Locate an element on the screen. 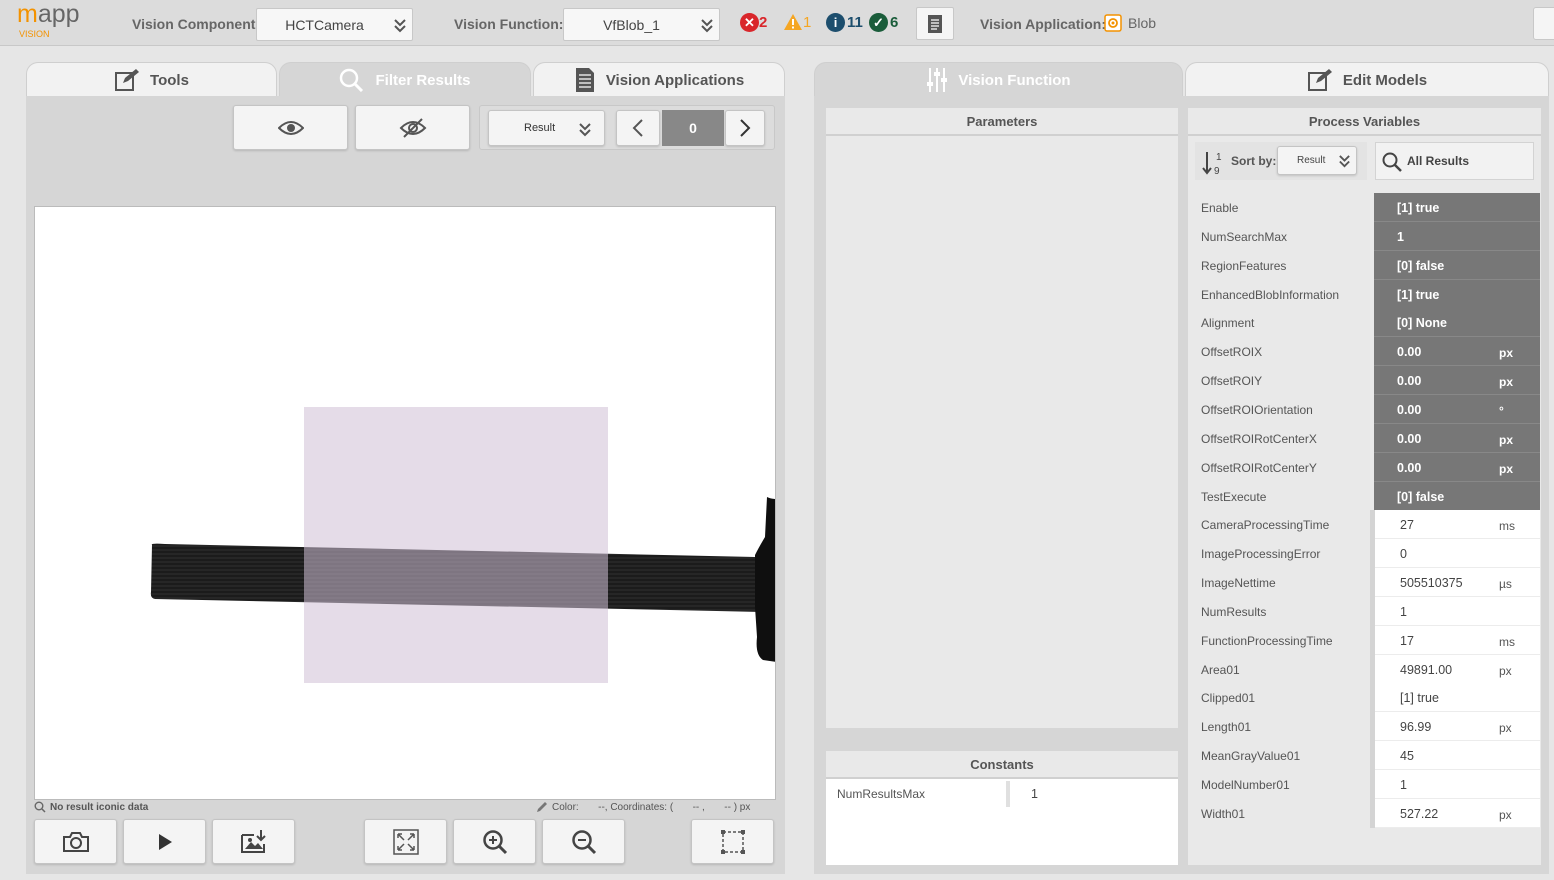  process-variable-row: Alignment [0] None is located at coordinates (1365, 322).